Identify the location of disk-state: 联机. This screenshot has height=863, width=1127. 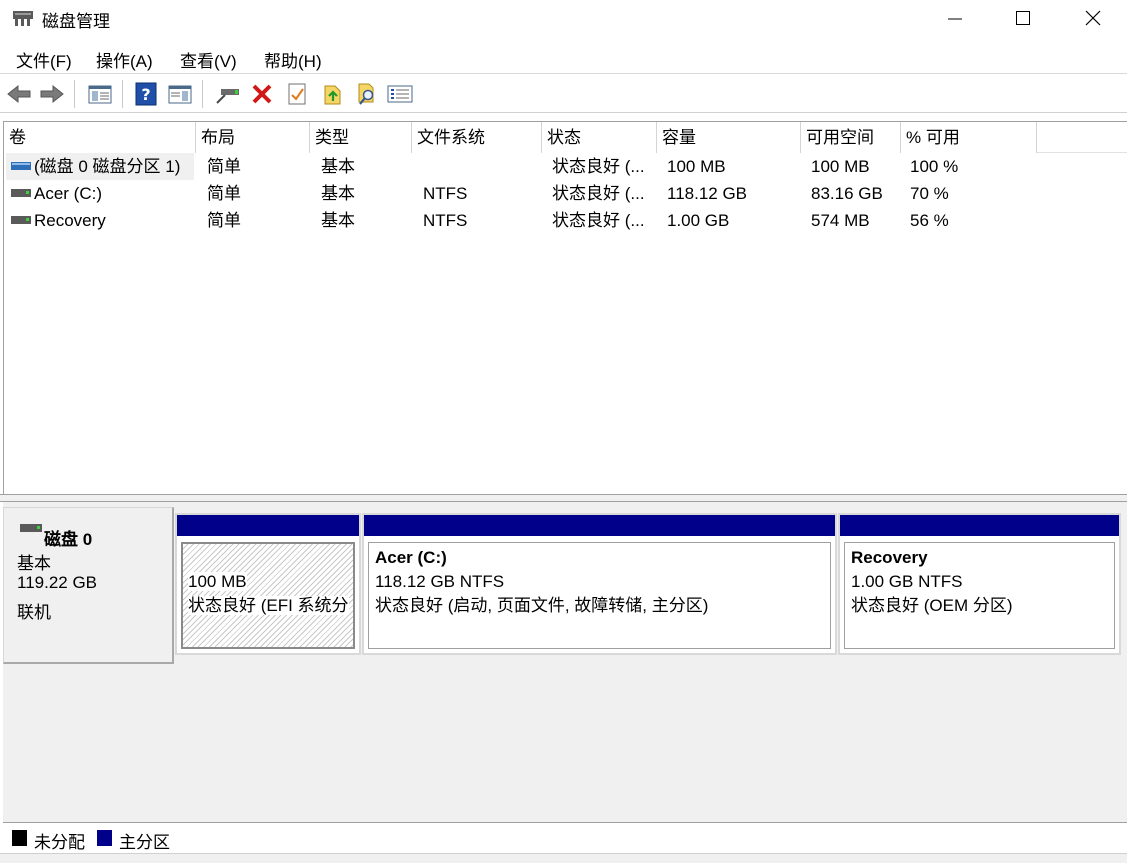
(34, 612).